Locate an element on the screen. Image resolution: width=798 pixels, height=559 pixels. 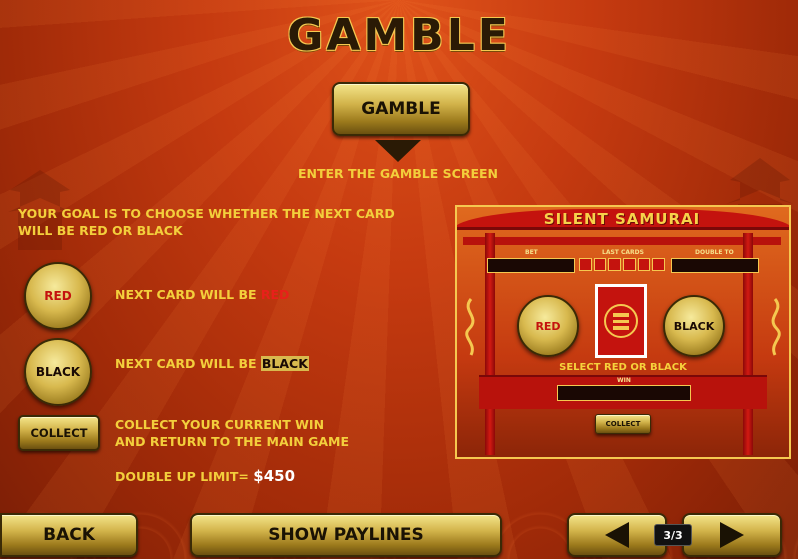
next-page-button is located at coordinates (732, 535).